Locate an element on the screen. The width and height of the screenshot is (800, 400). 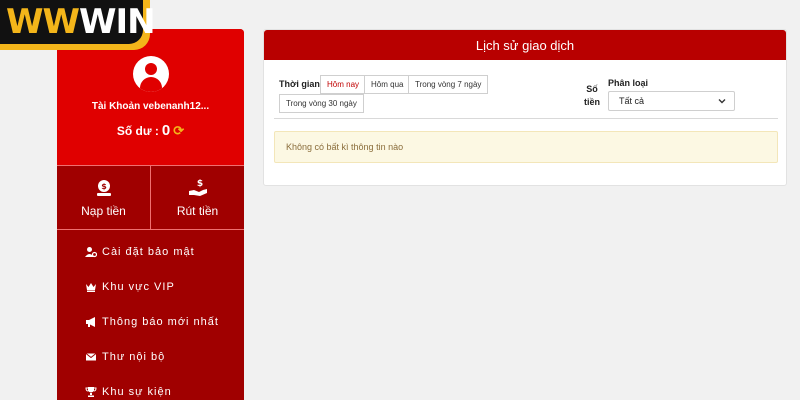
category-select: Tất cả is located at coordinates (671, 101).